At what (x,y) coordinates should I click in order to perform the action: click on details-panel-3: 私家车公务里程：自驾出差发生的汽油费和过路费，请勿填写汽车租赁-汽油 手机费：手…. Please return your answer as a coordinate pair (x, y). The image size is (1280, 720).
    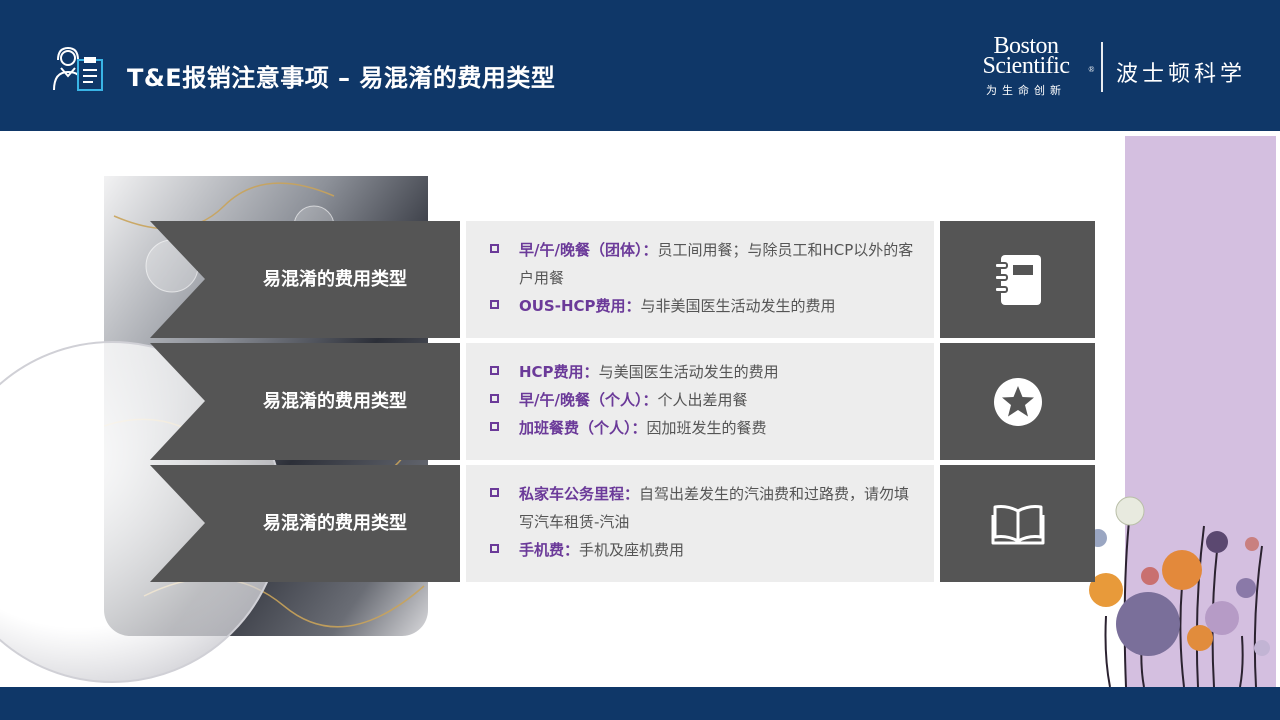
    Looking at the image, I should click on (700, 523).